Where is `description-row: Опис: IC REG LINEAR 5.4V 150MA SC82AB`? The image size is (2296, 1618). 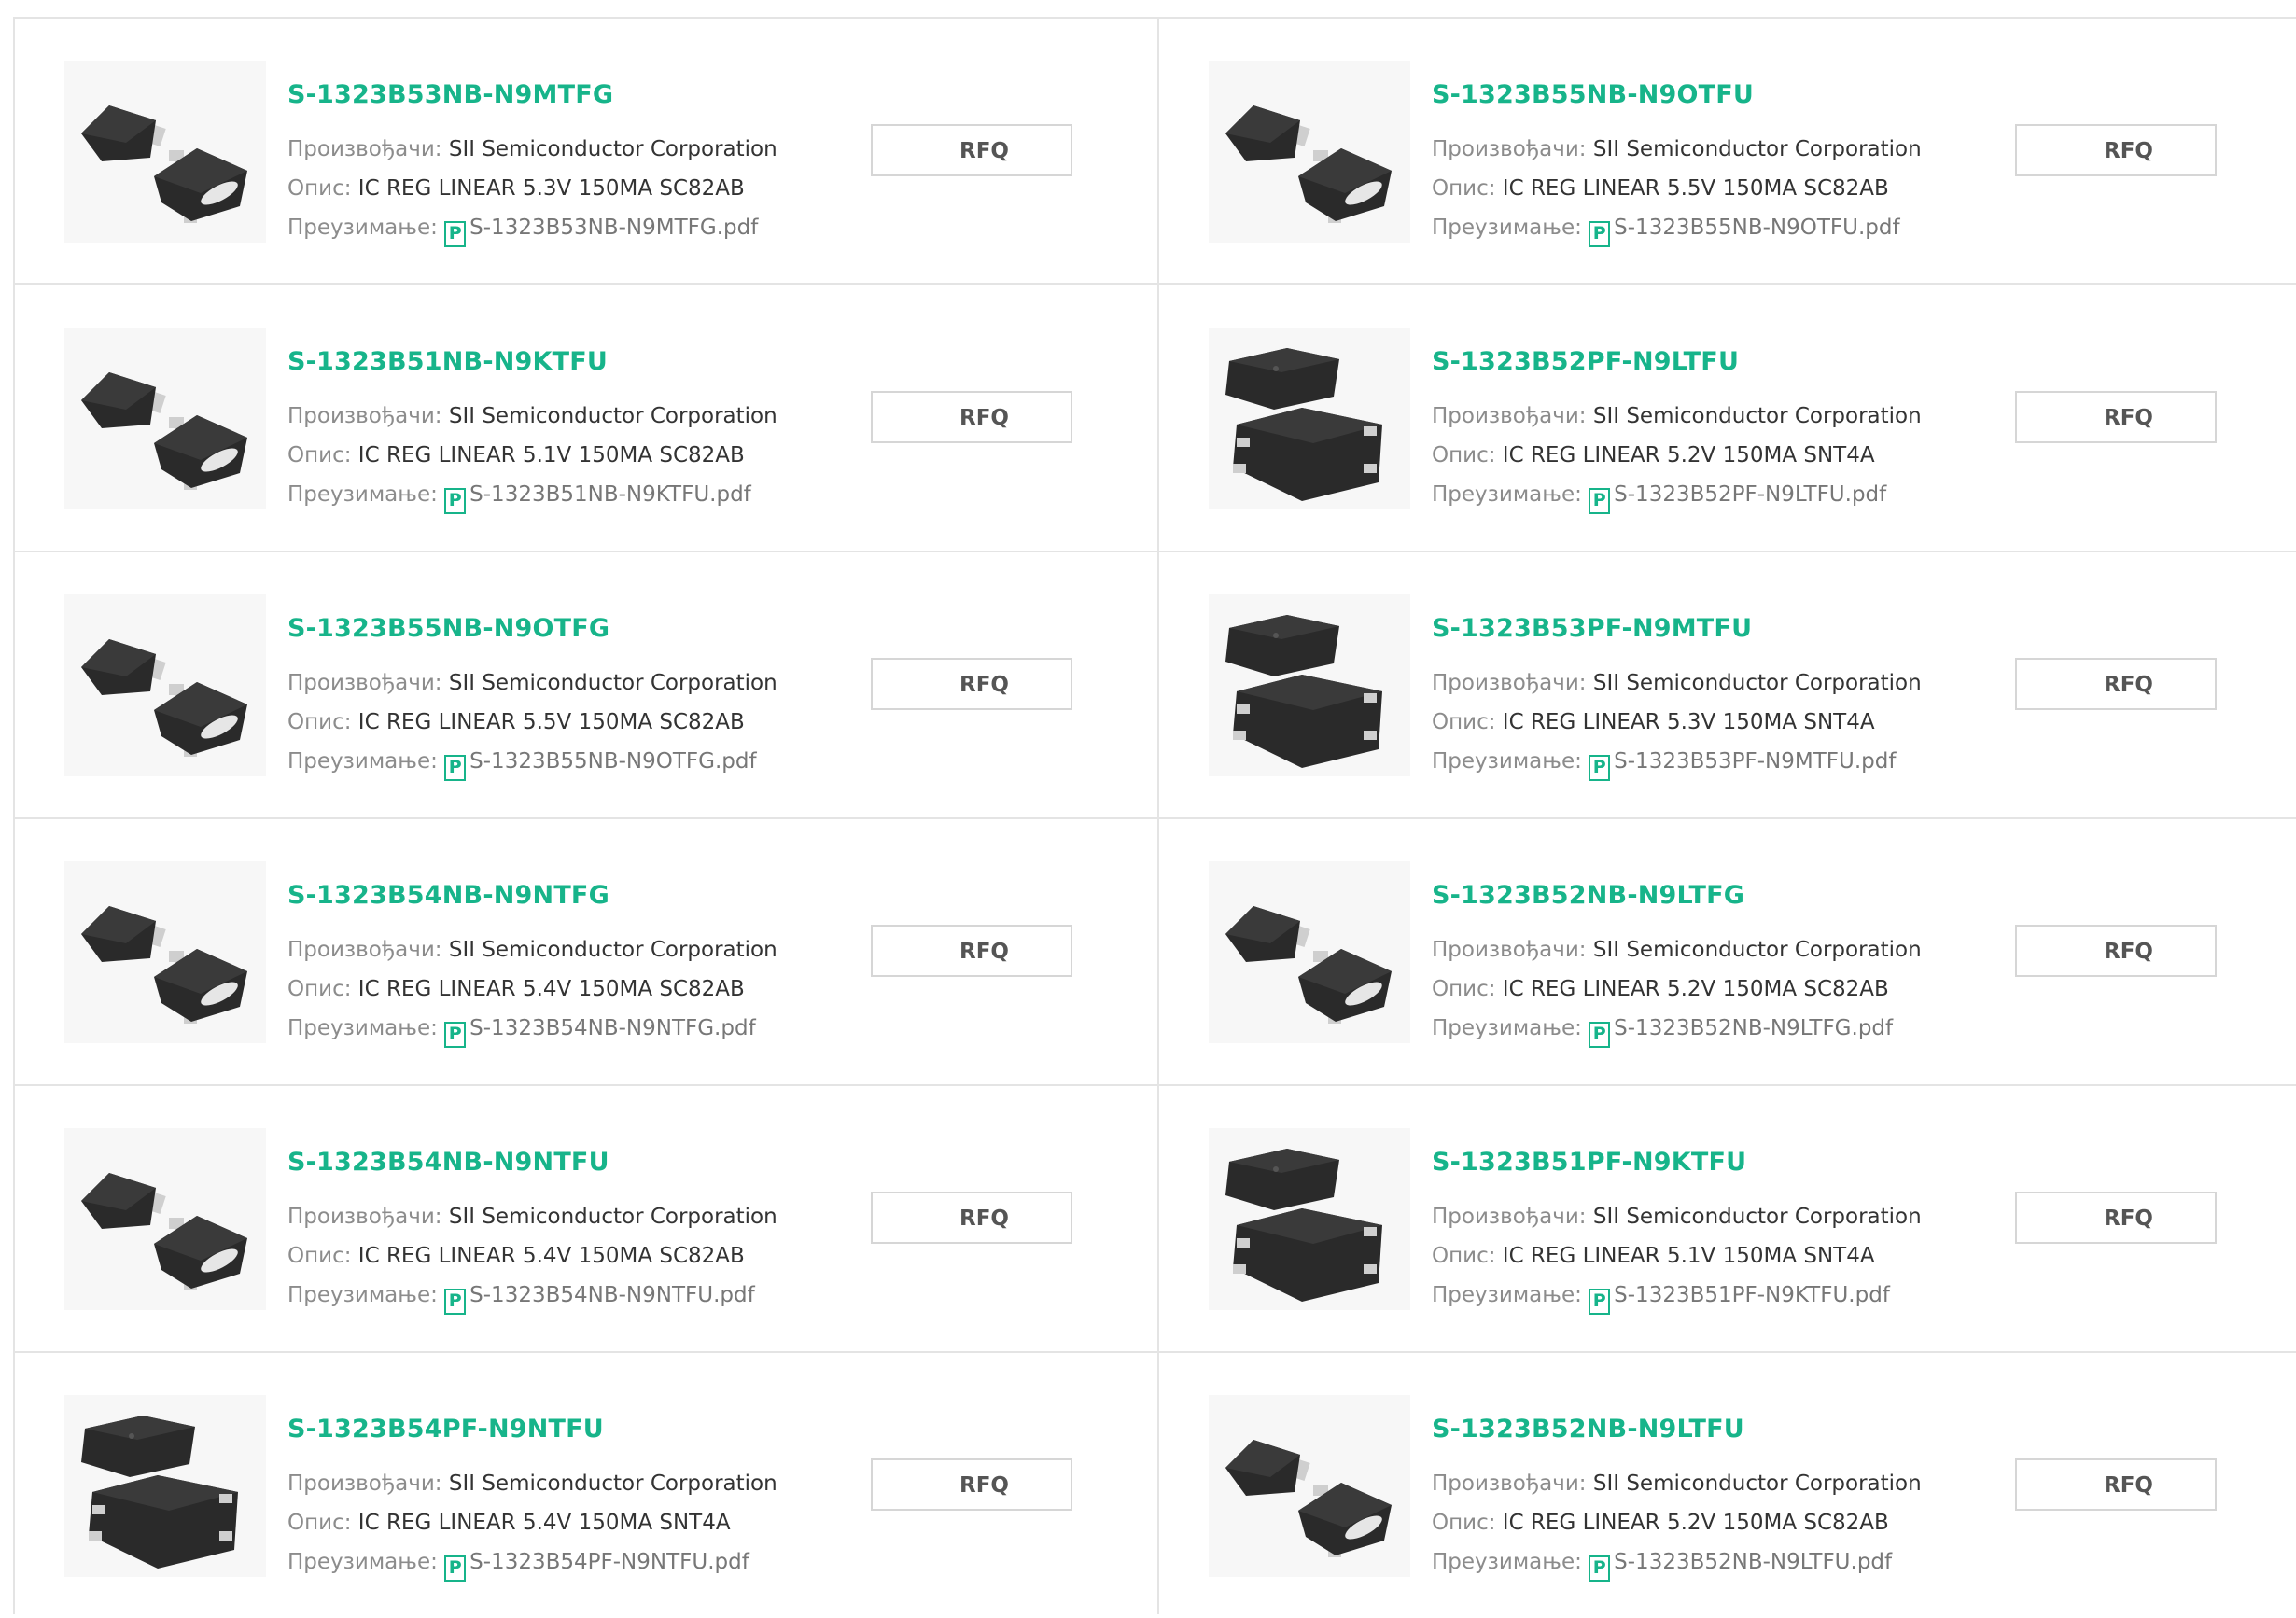
description-row: Опис: IC REG LINEAR 5.4V 150MA SC82AB is located at coordinates (516, 1256).